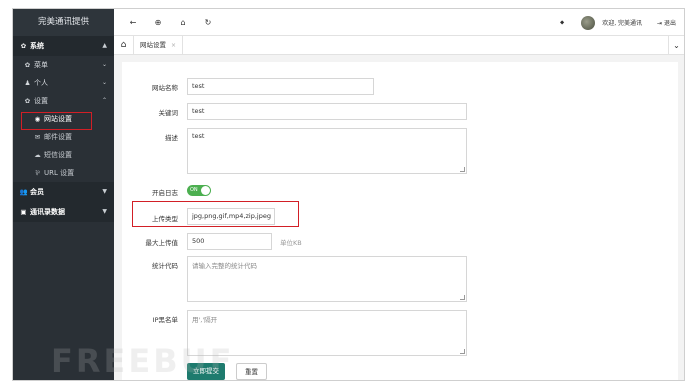 This screenshot has height=388, width=690. Describe the element at coordinates (41, 101) in the screenshot. I see `sidebar-item-label: 设置` at that location.